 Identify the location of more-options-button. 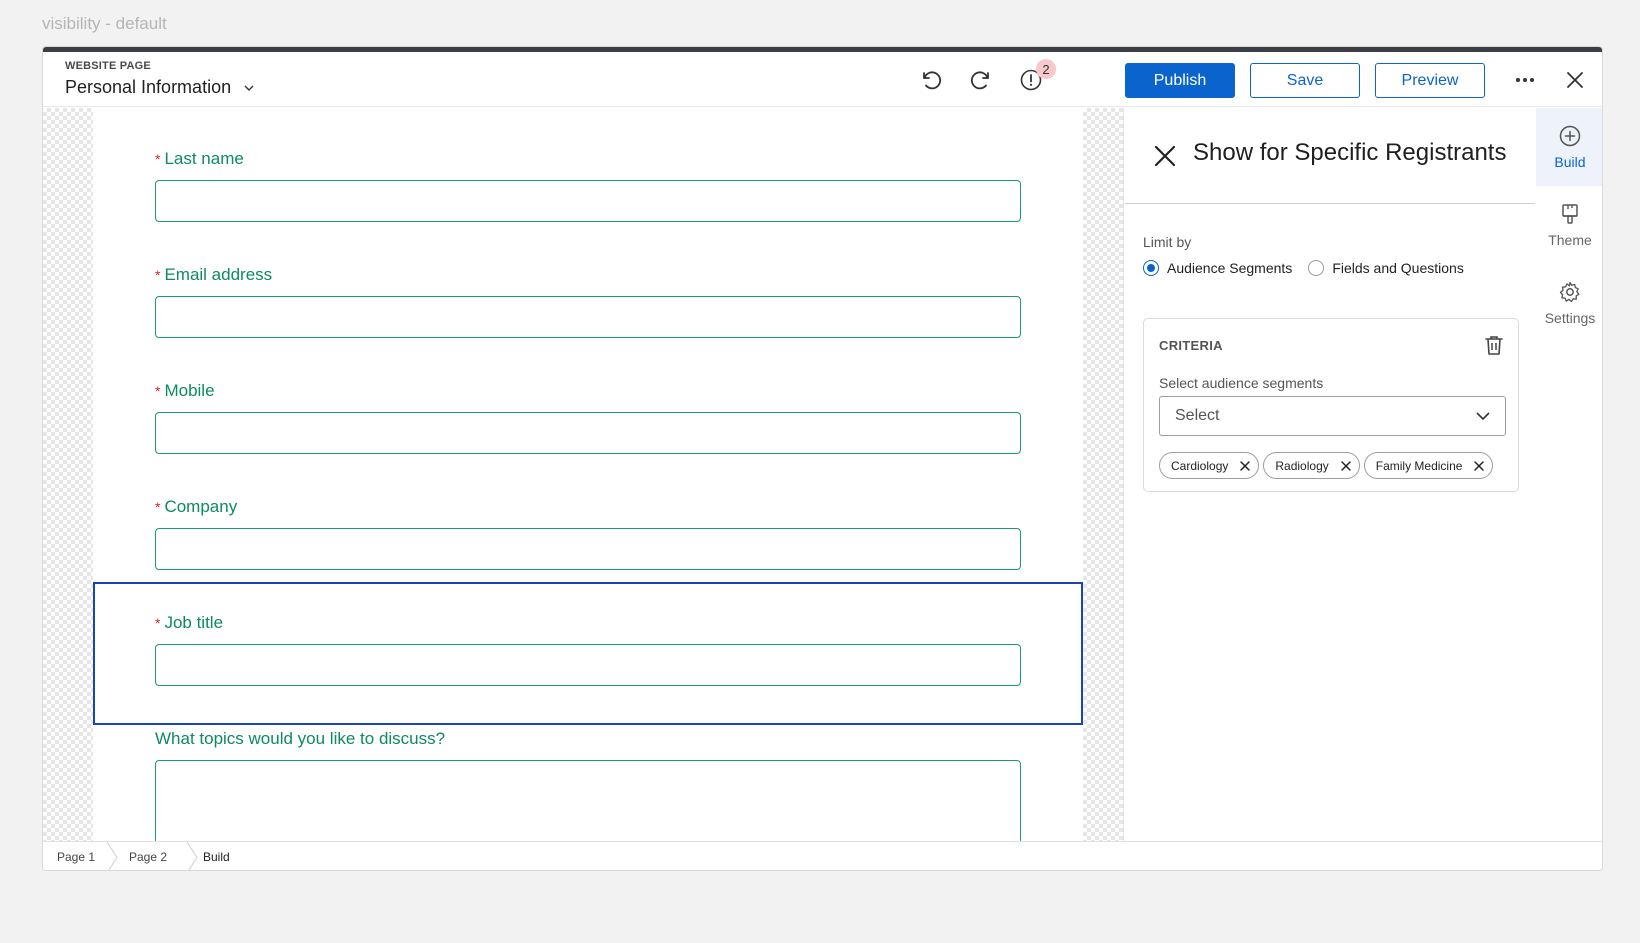
(1525, 80).